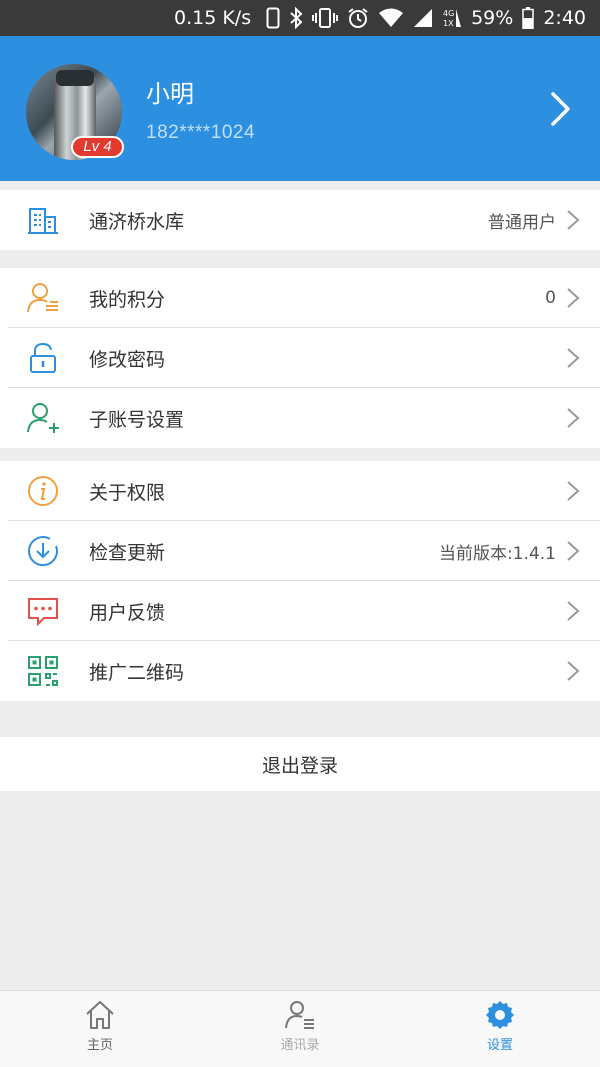 This screenshot has width=600, height=1067. Describe the element at coordinates (43, 491) in the screenshot. I see `info-icon` at that location.